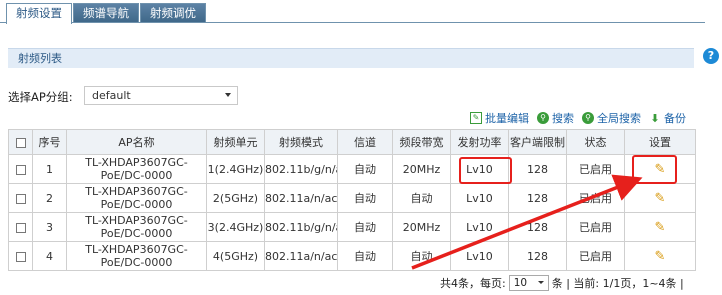  What do you see at coordinates (540, 282) in the screenshot?
I see `chevron-down-icon` at bounding box center [540, 282].